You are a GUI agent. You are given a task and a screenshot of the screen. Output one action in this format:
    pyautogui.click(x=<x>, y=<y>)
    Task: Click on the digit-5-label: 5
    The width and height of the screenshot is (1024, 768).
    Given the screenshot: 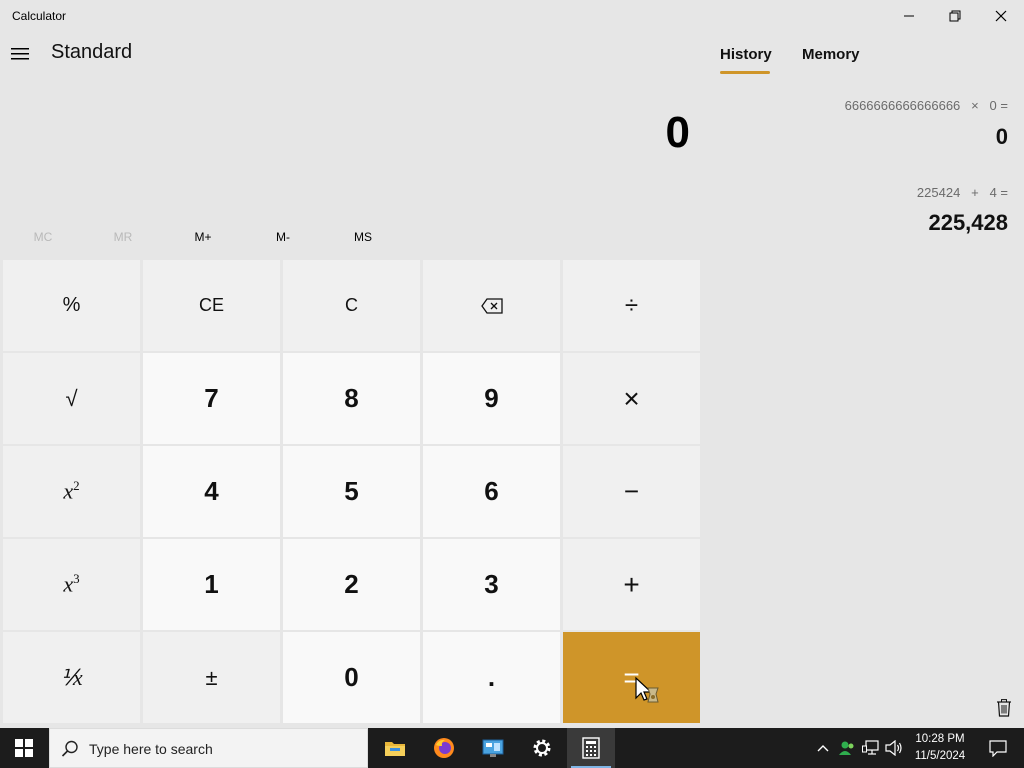 What is the action you would take?
    pyautogui.click(x=351, y=491)
    